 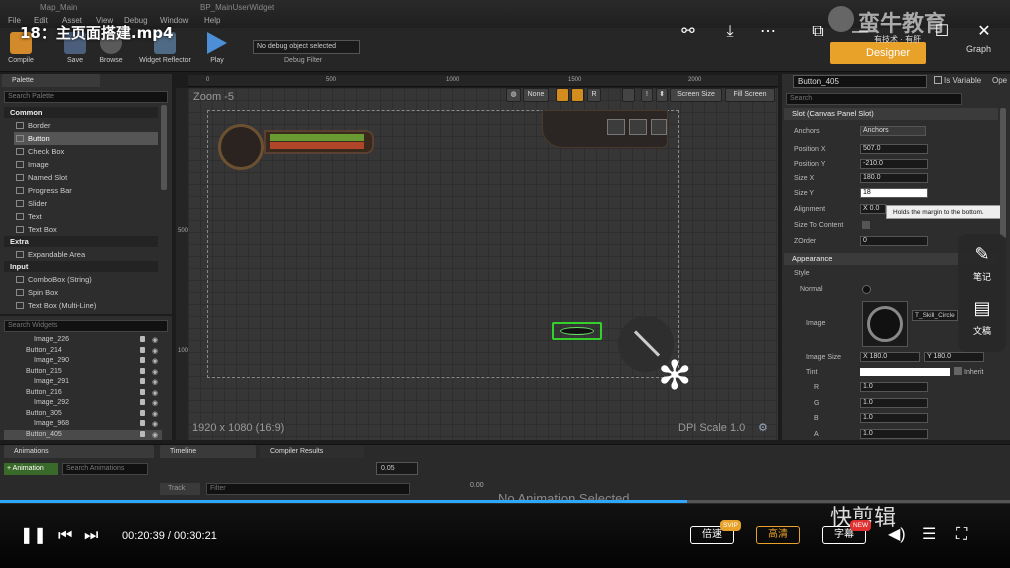 I want to click on palette-item: Spin Box, so click(x=86, y=292).